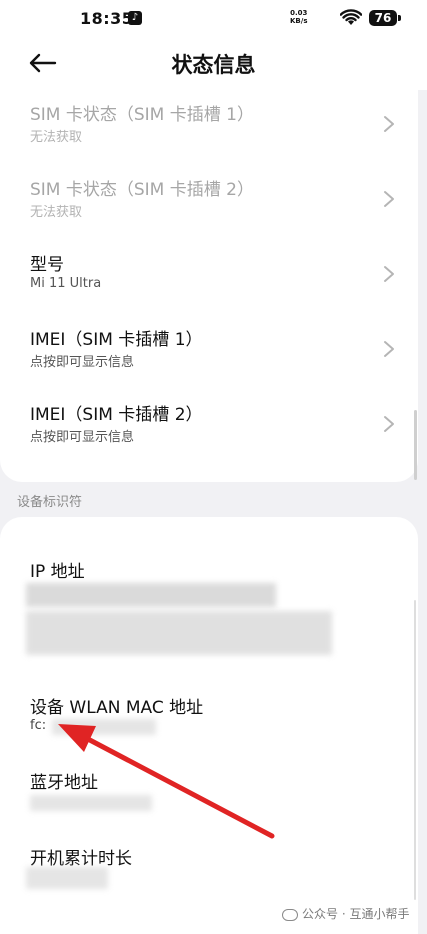  I want to click on status-bar: 18:35 ♪ 0.03 KB/s 76, so click(213, 19).